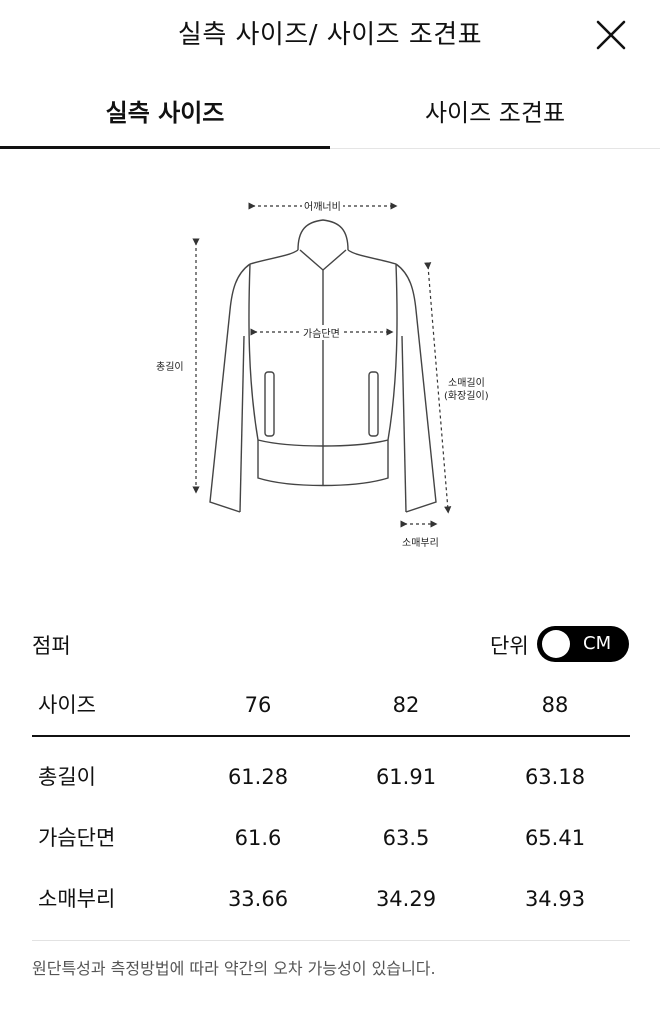 The width and height of the screenshot is (660, 1024). I want to click on tab-size-chart: 사이즈 조견표, so click(495, 115).